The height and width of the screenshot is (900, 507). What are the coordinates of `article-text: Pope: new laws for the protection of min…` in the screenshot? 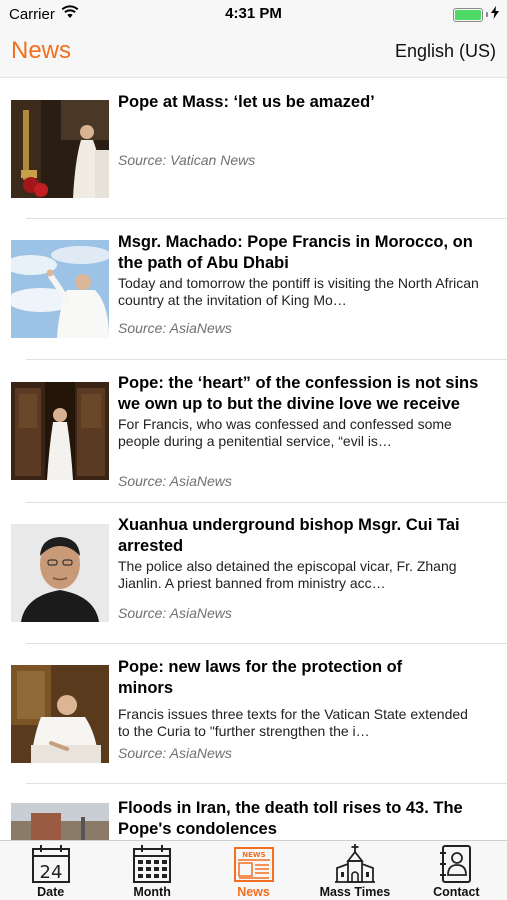 It's located at (299, 698).